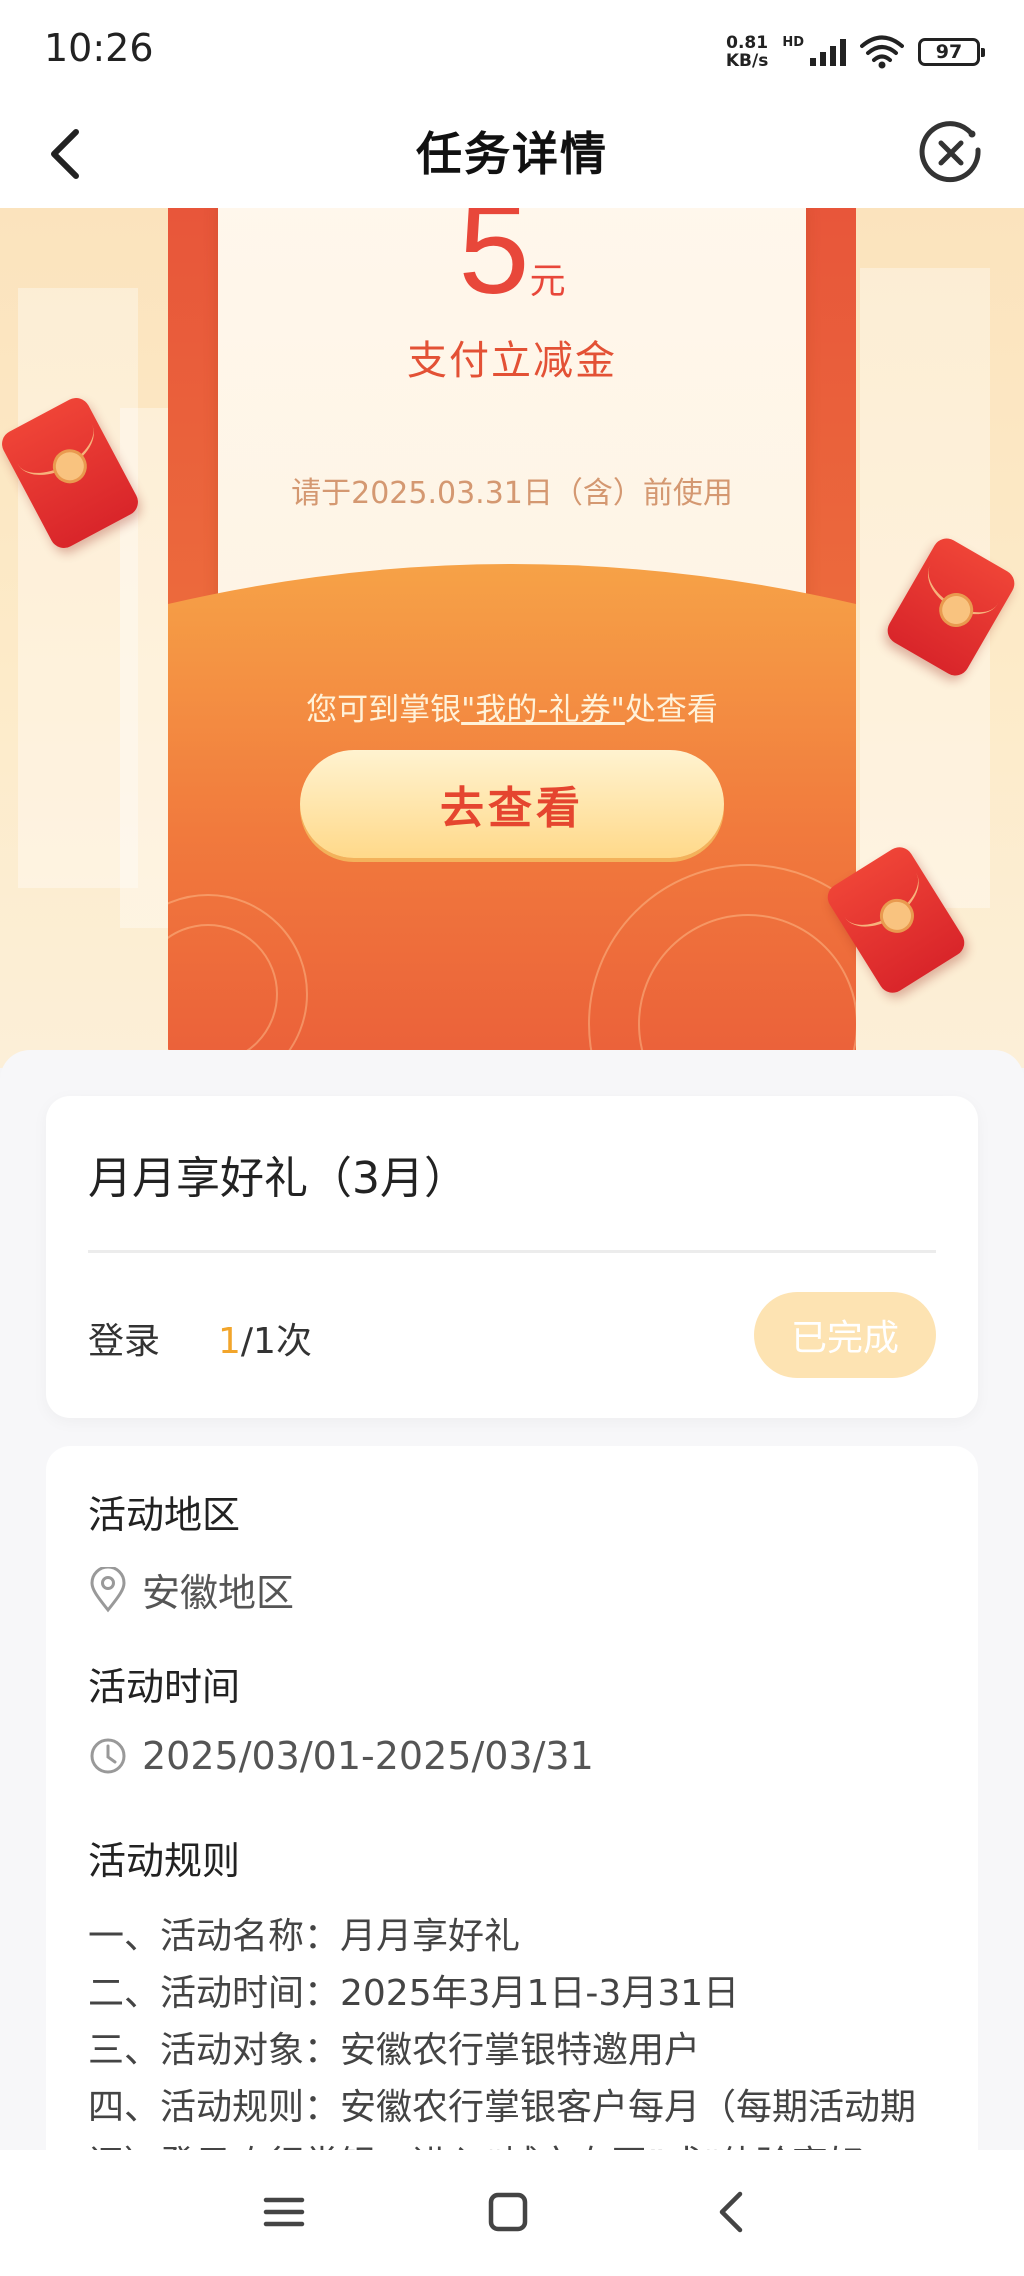  I want to click on location-pin-icon, so click(108, 1589).